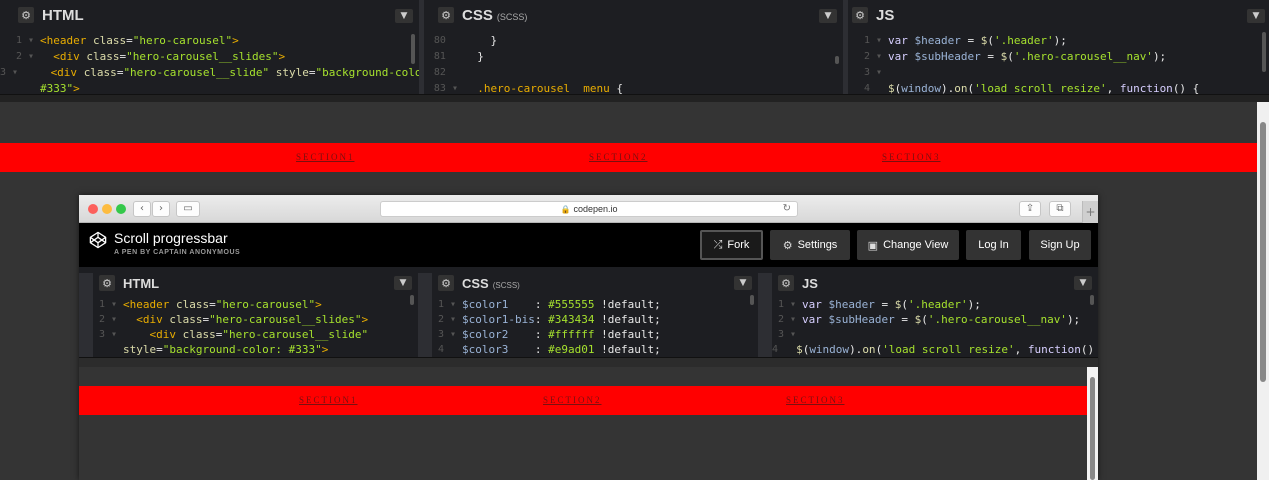  What do you see at coordinates (561, 319) in the screenshot?
I see `code-text: $color1-bis: #343434 !default;` at bounding box center [561, 319].